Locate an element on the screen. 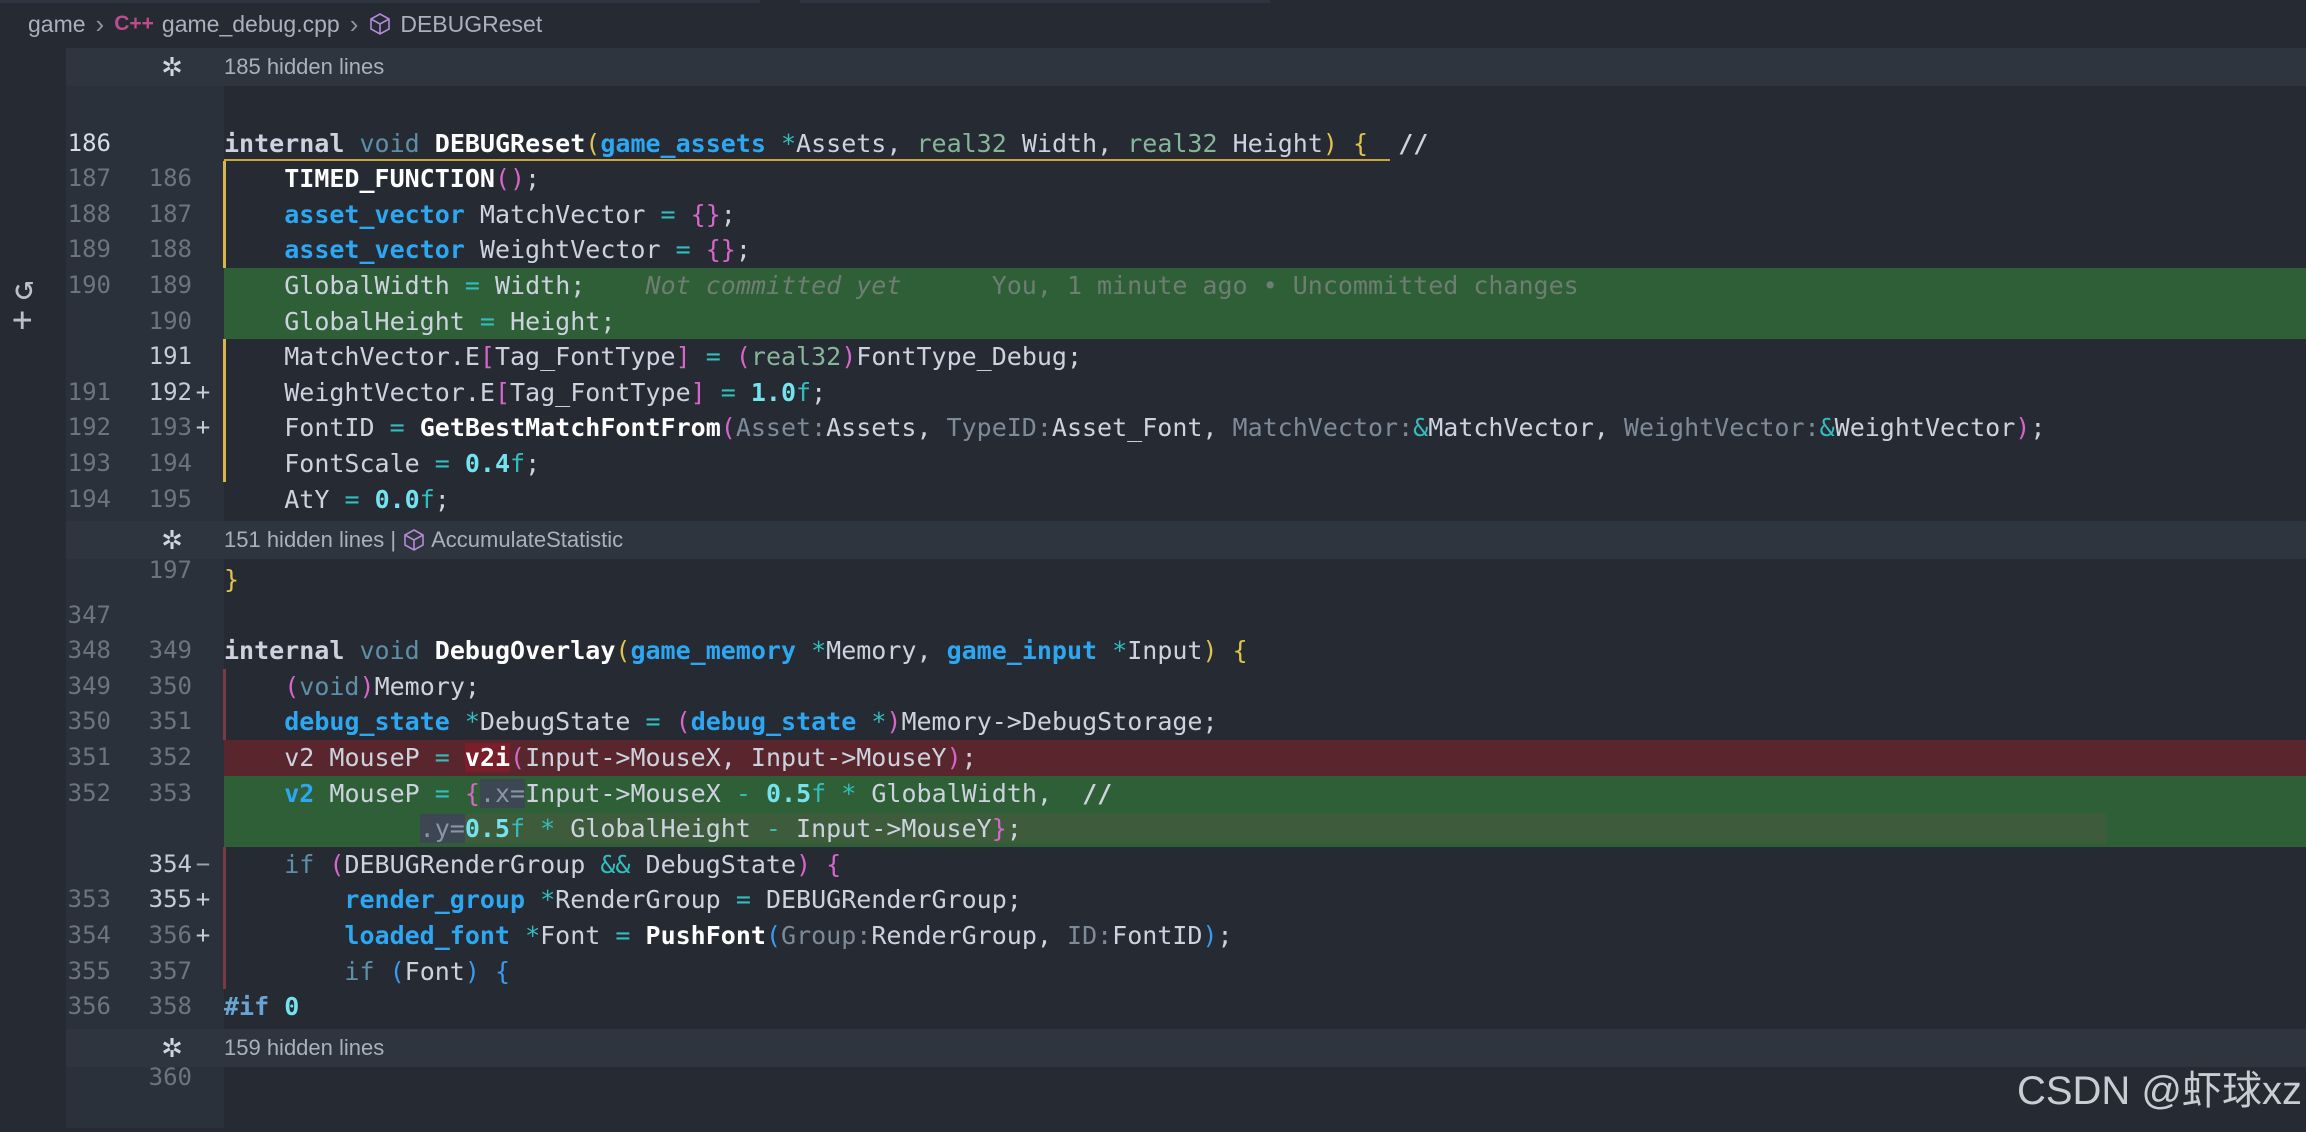 This screenshot has height=1132, width=2306. code-line: 194 196 FontScale = 0.4f; is located at coordinates (1186, 497).